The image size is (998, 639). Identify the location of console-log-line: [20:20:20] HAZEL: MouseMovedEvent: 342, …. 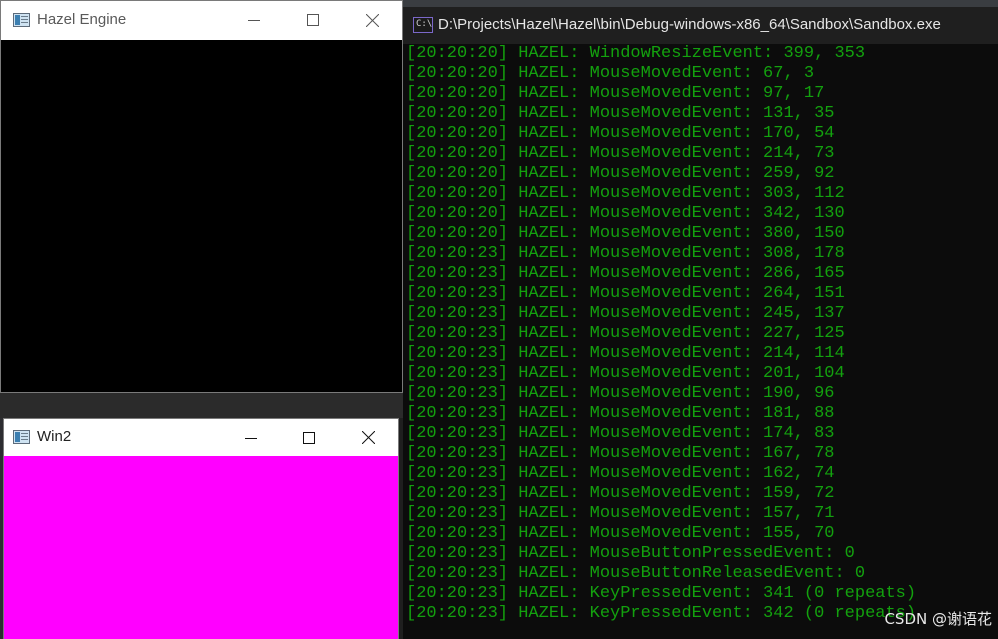
(625, 213).